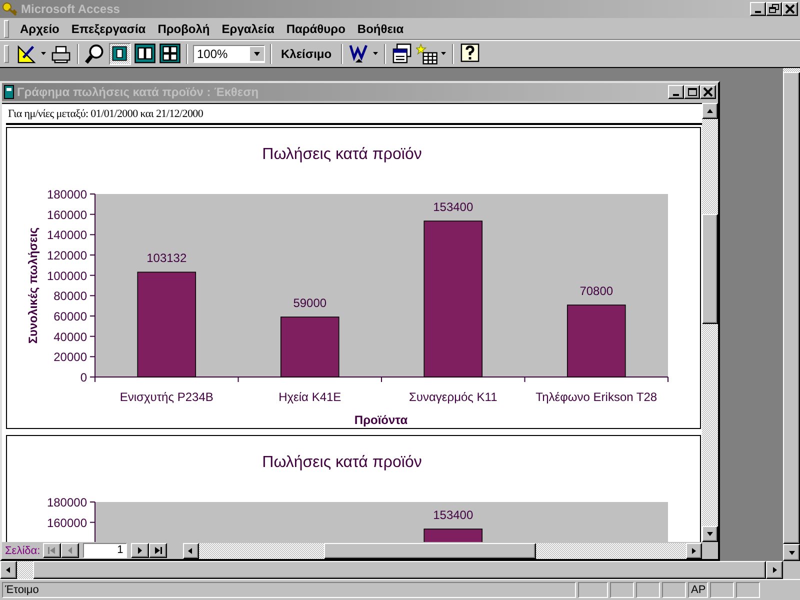 This screenshot has width=800, height=600. I want to click on category-label: Συναγερμός K11, so click(453, 397).